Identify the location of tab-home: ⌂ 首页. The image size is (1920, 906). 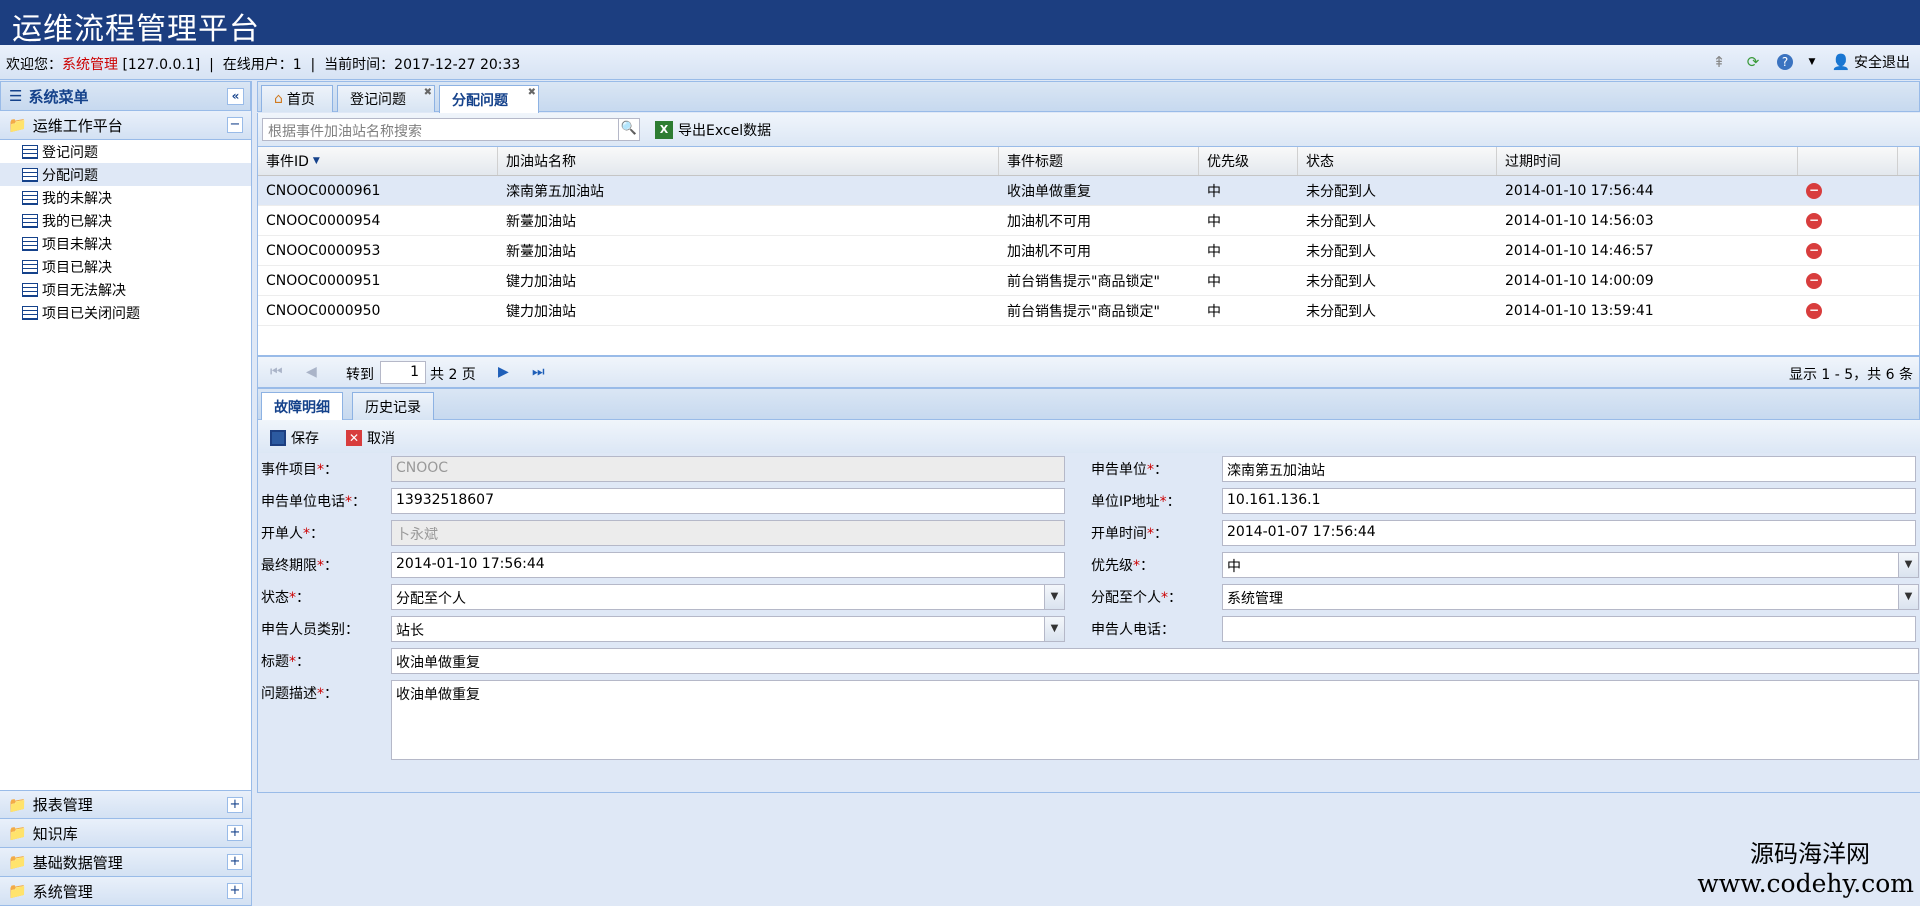
(297, 98).